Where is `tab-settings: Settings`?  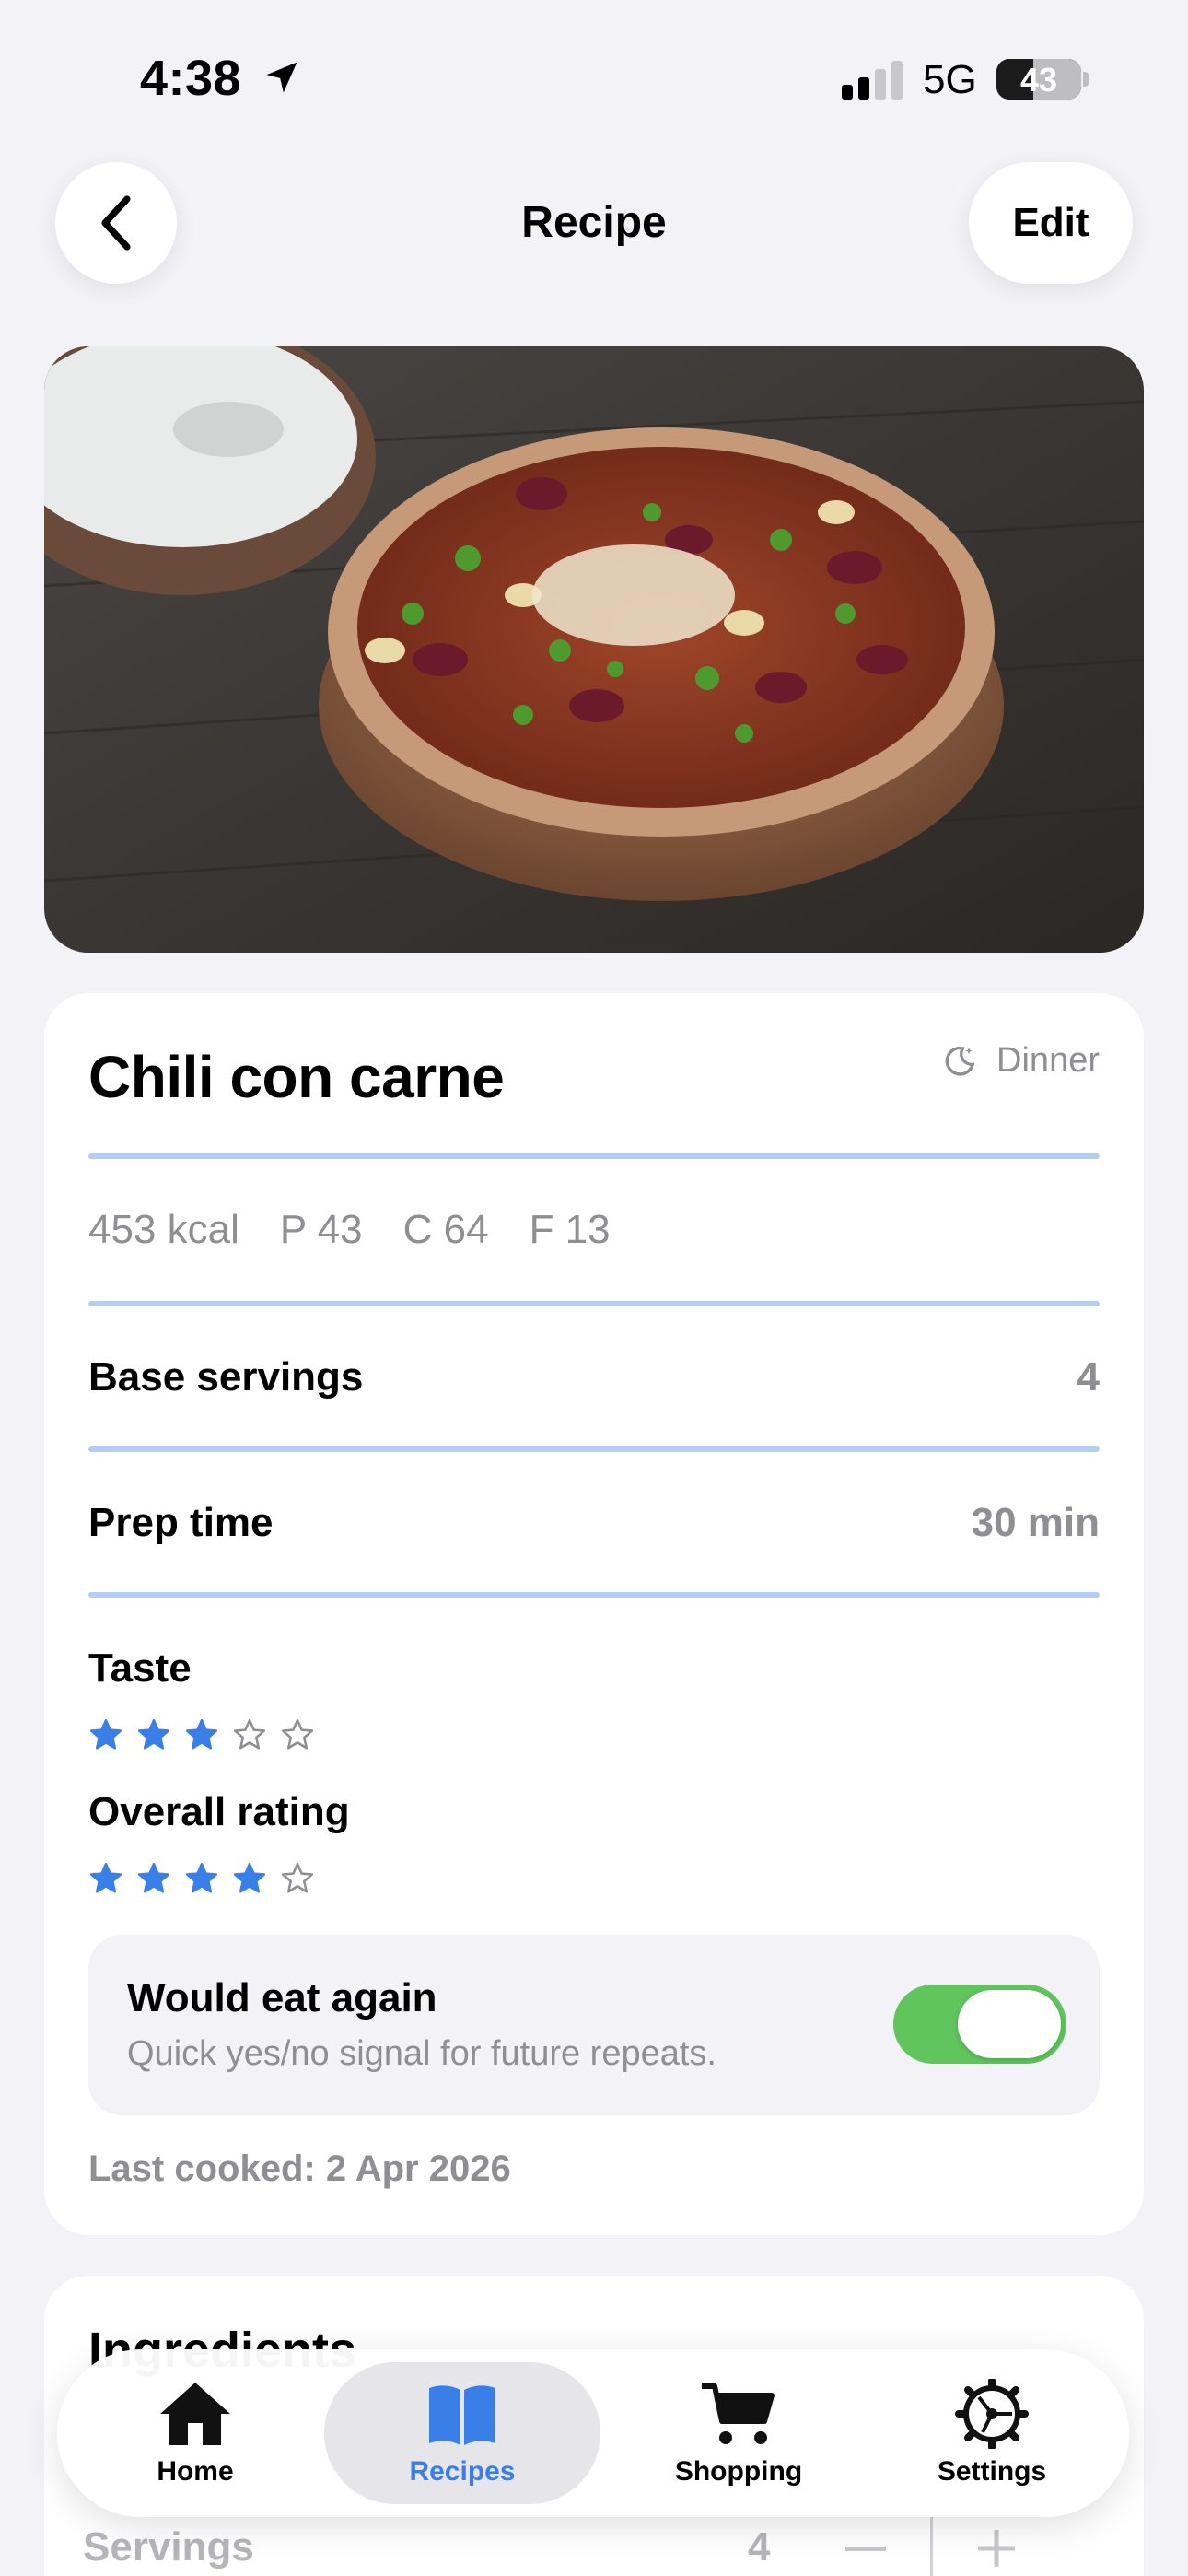 tab-settings: Settings is located at coordinates (992, 2433).